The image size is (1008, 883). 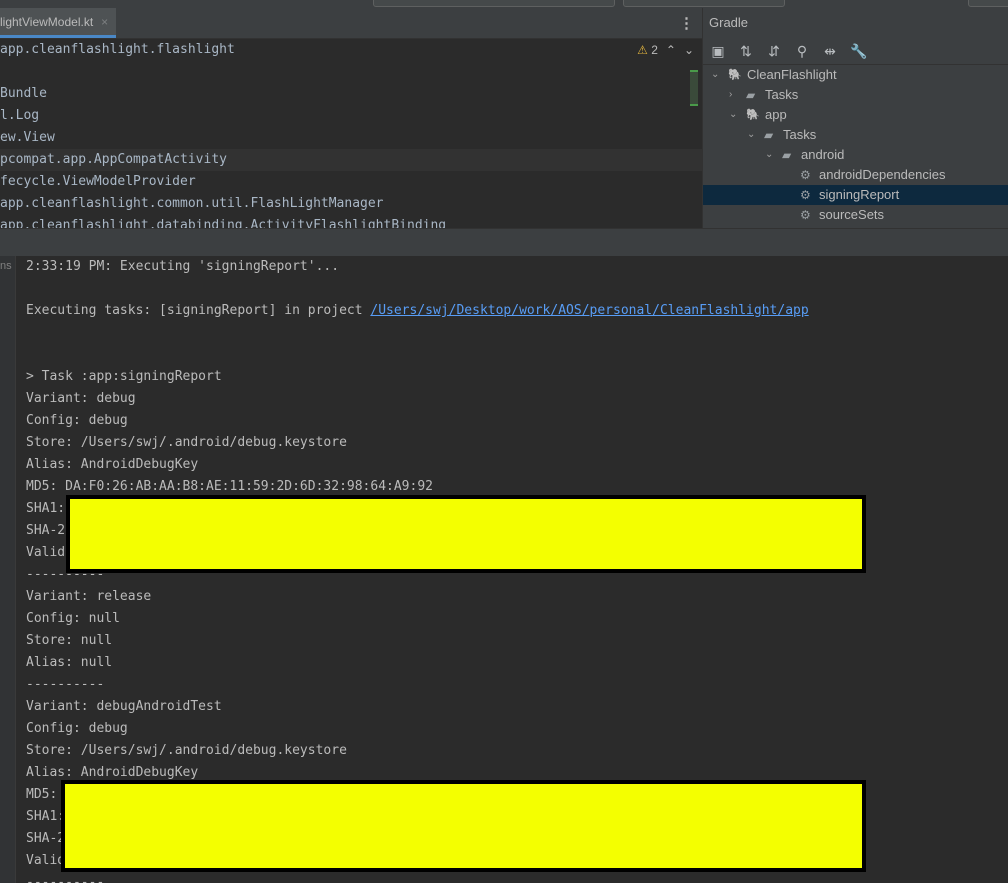 I want to click on warning-icon: ⚠, so click(x=642, y=50).